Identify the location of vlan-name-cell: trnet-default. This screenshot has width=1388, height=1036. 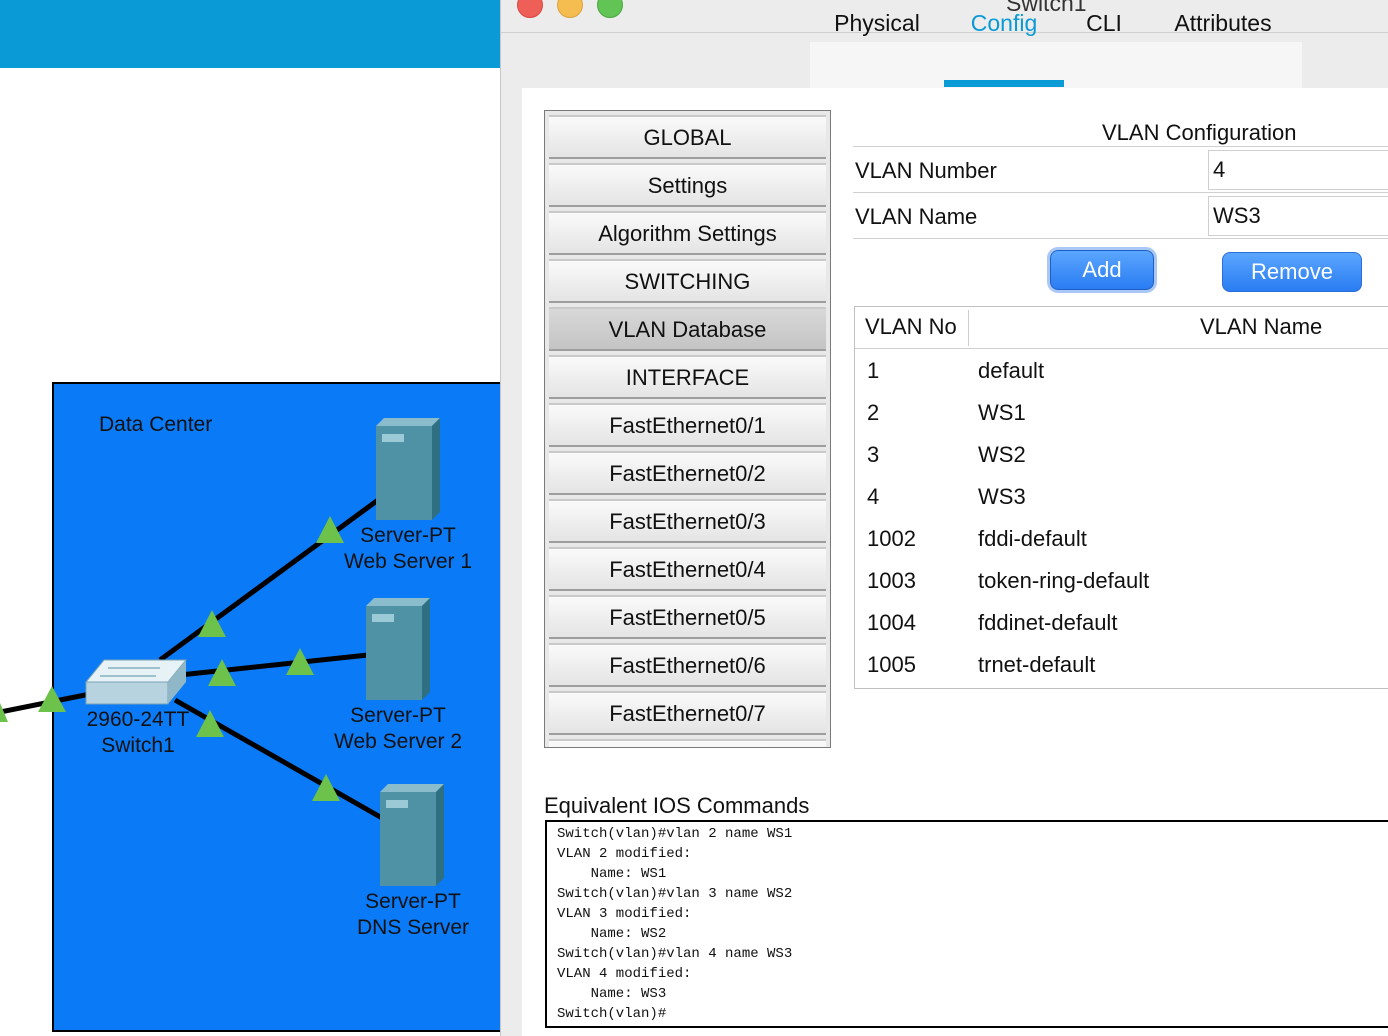
(1037, 664).